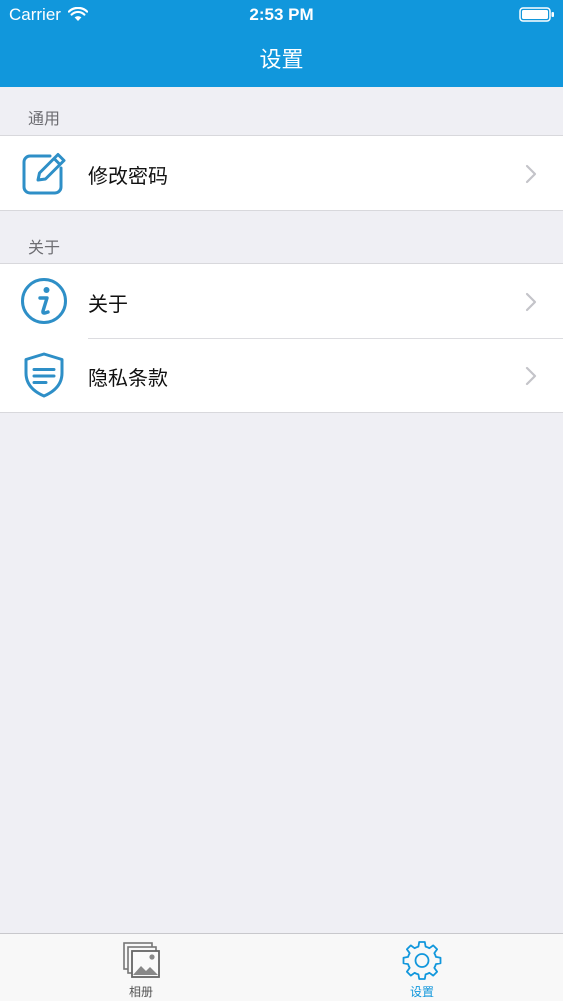 The height and width of the screenshot is (1001, 563). Describe the element at coordinates (44, 247) in the screenshot. I see `section-header-about: 关于` at that location.